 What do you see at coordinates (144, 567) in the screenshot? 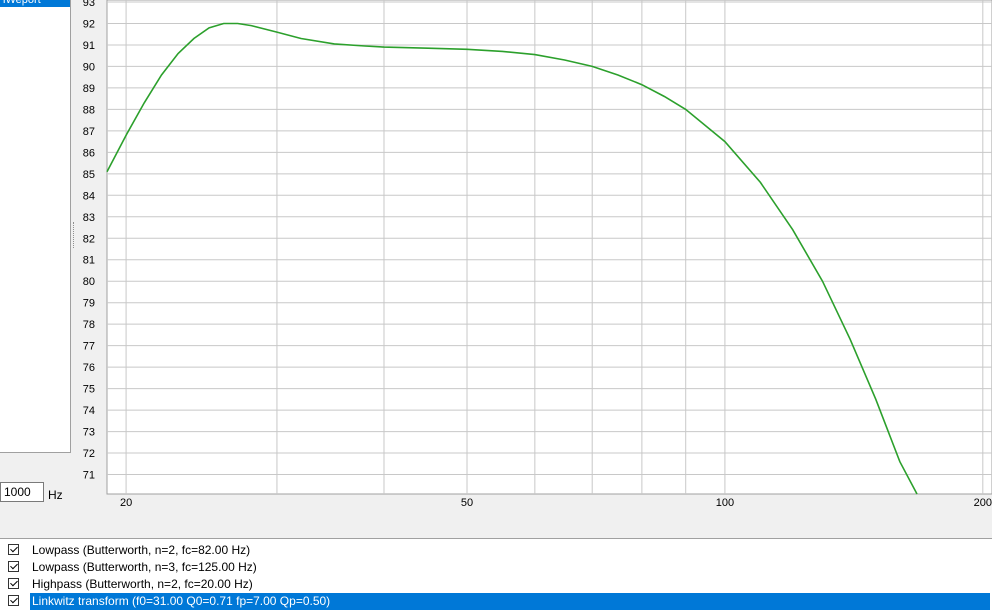
I see `filter-label: Lowpass (Butterworth, n=3, fc=125.00 Hz)` at bounding box center [144, 567].